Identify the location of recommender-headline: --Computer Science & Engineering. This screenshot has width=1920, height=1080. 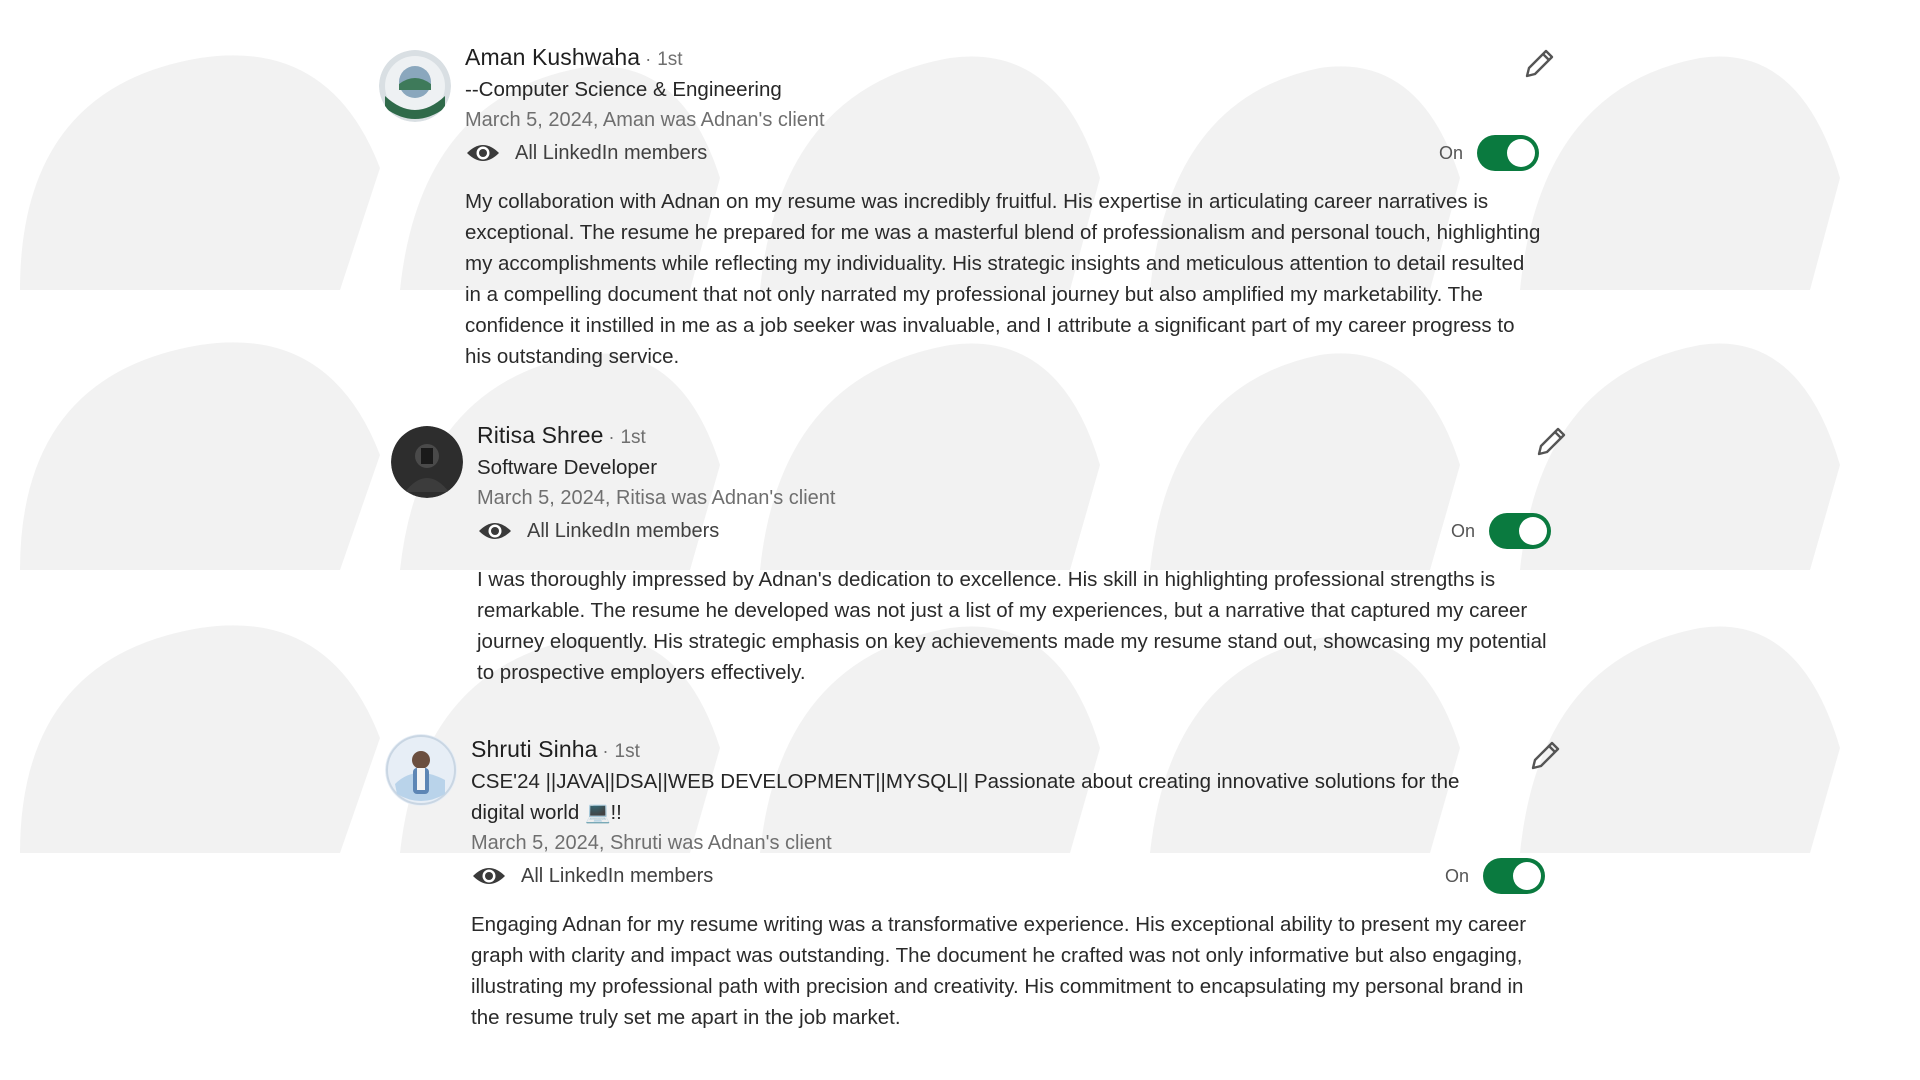
(623, 89).